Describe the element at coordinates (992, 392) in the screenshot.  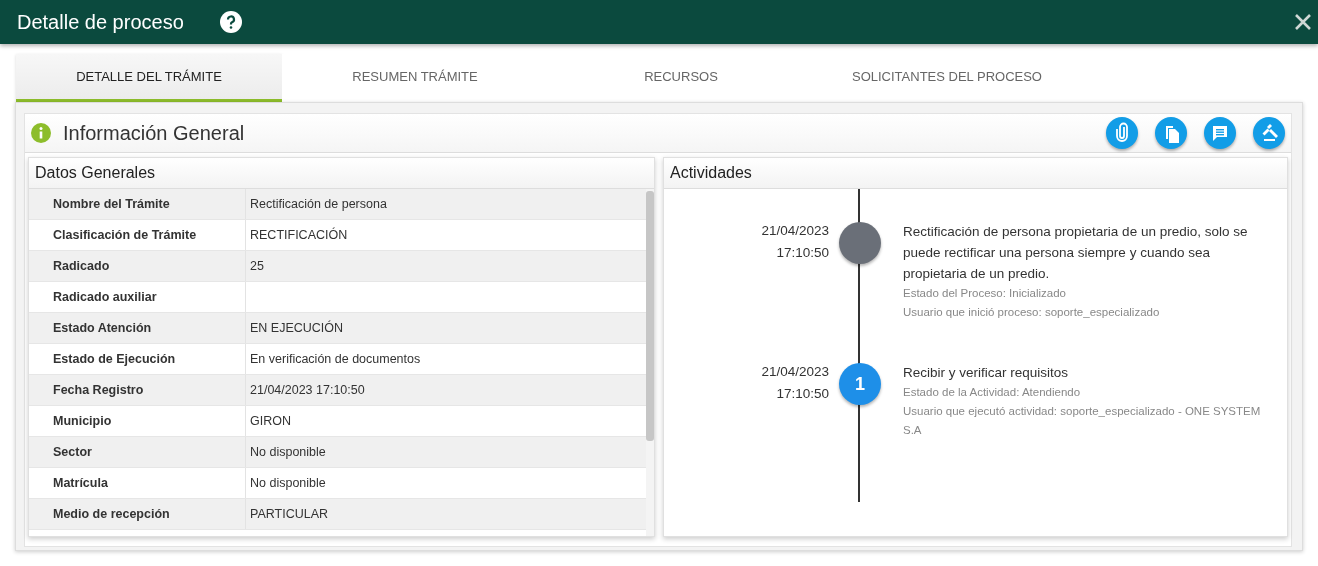
I see `activity-detail: Estado de la Actividad: Atendiendo` at that location.